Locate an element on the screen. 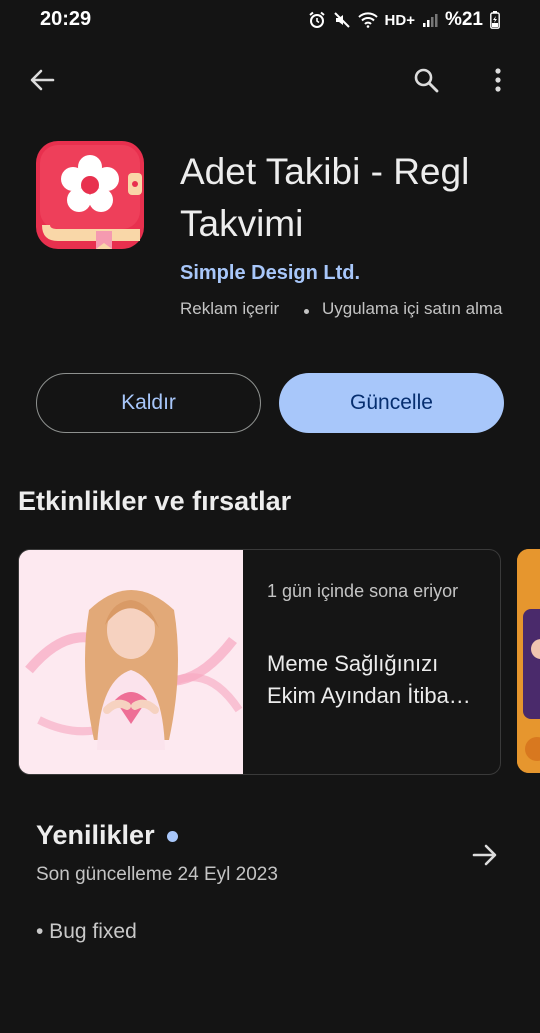  alarm-icon is located at coordinates (317, 20).